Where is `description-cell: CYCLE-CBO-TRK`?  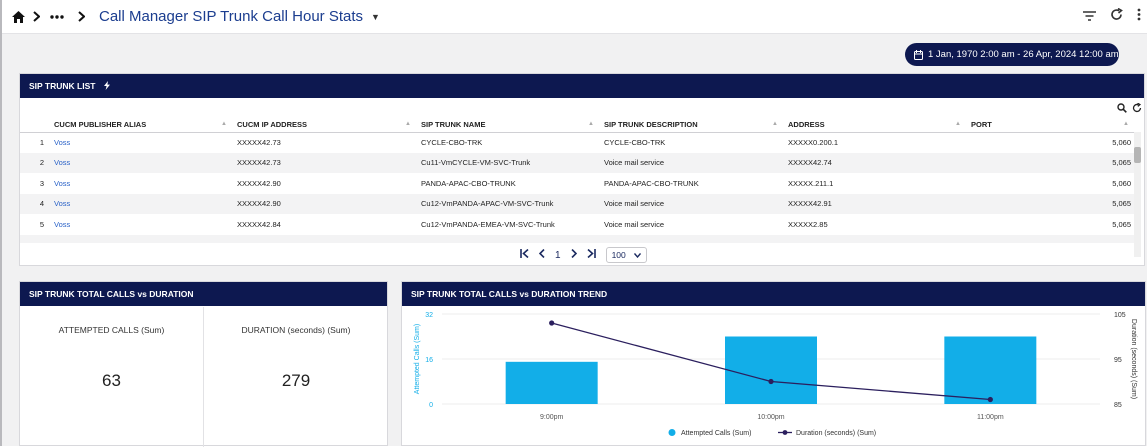
description-cell: CYCLE-CBO-TRK is located at coordinates (635, 142).